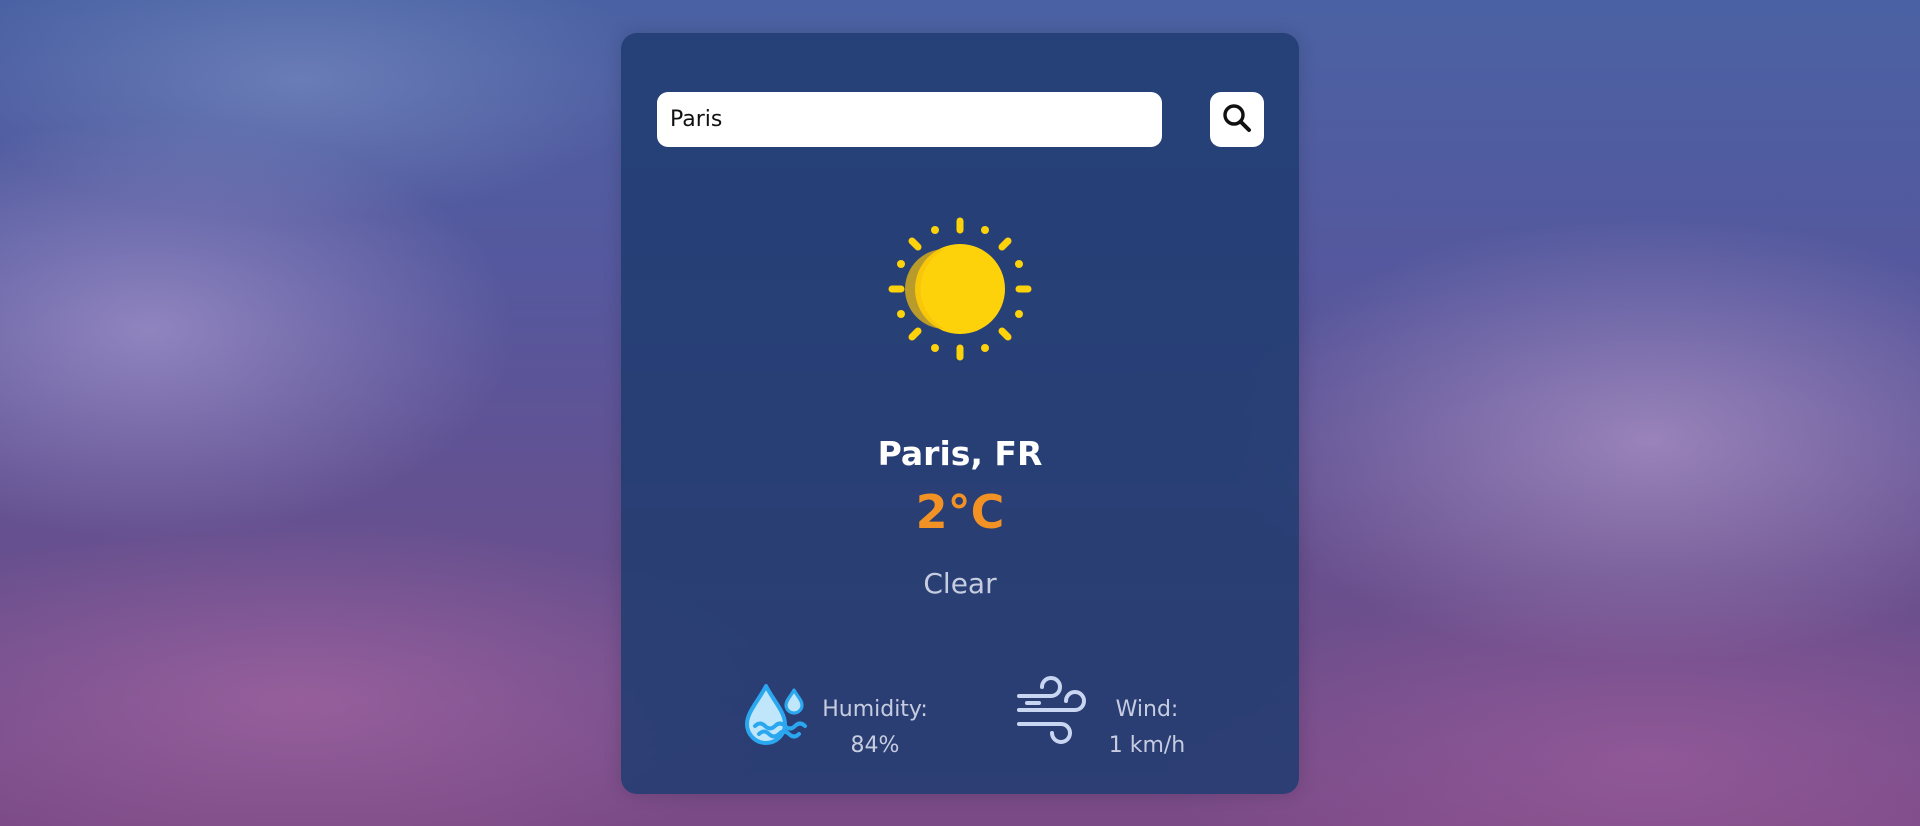 This screenshot has width=1920, height=826. I want to click on wind-label: Wind:, so click(1147, 709).